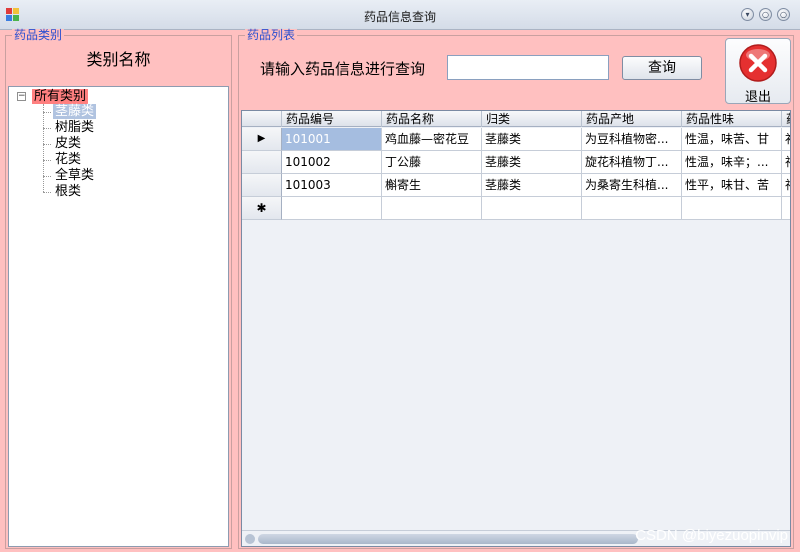 Image resolution: width=800 pixels, height=552 pixels. I want to click on tree-item-label: 树脂类, so click(75, 127).